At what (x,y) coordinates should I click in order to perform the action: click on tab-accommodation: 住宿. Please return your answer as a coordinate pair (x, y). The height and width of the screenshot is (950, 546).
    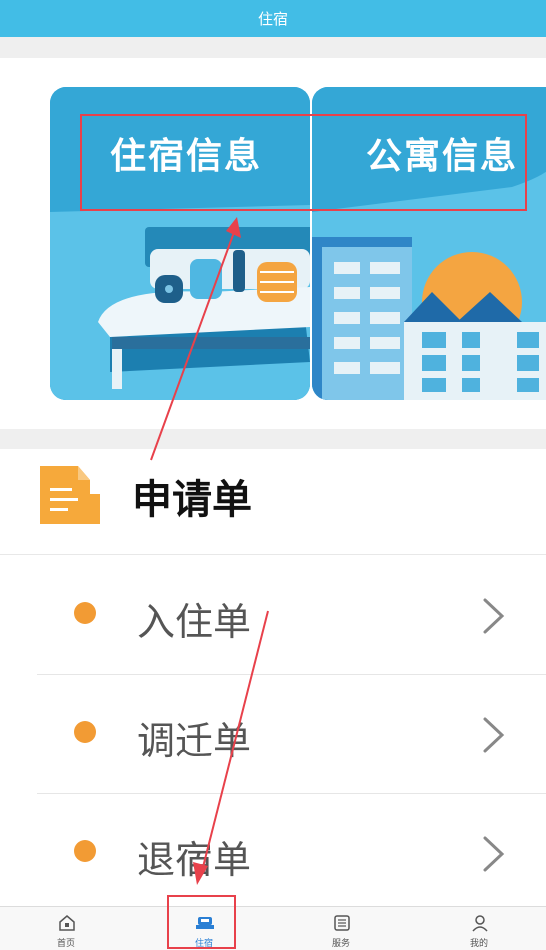
    Looking at the image, I should click on (204, 928).